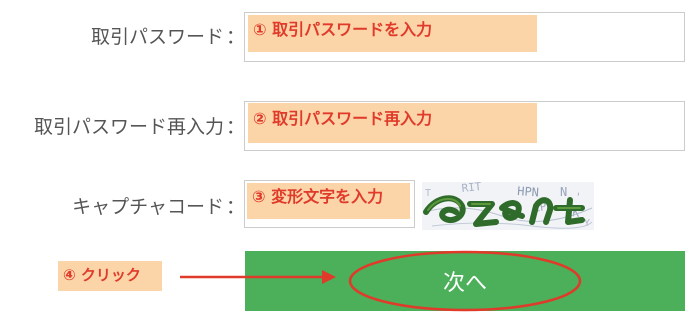 Image resolution: width=697 pixels, height=323 pixels. Describe the element at coordinates (528, 191) in the screenshot. I see `svg-text: HPN` at that location.